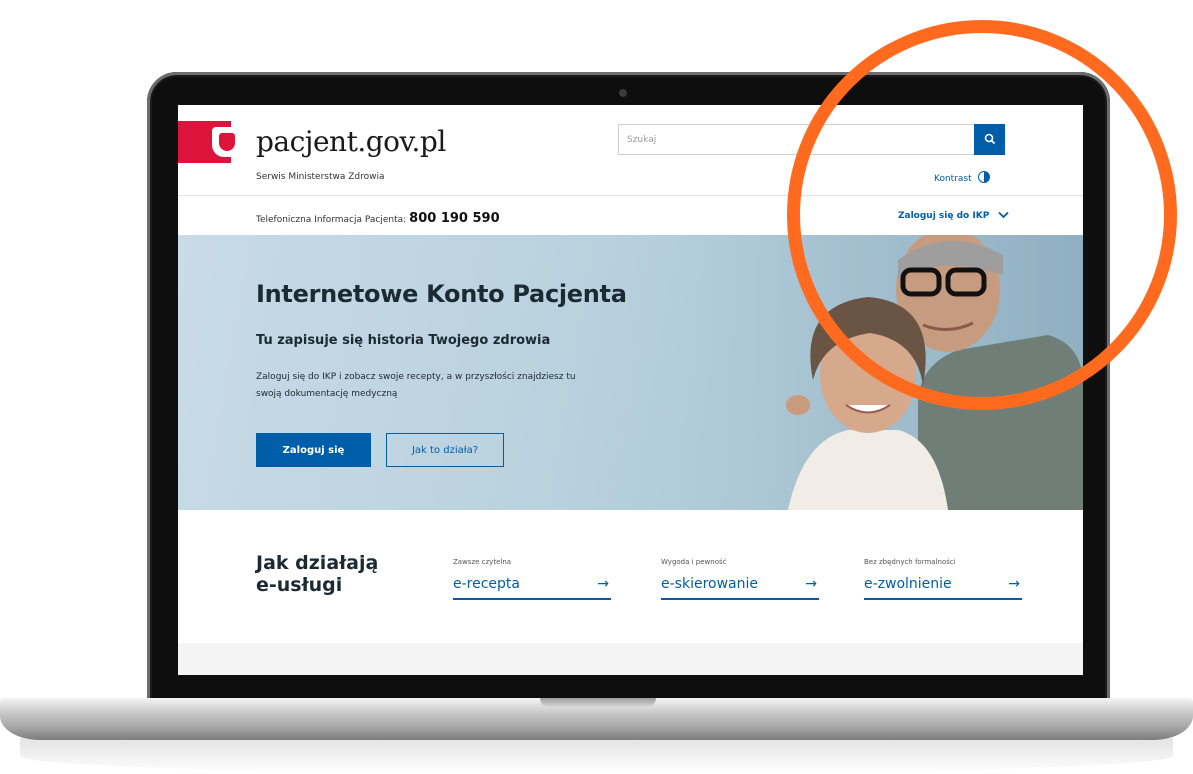 Image resolution: width=1193 pixels, height=774 pixels. I want to click on hero-subtitle: Tu zapisuje się historia Twojego zdrowia, so click(403, 340).